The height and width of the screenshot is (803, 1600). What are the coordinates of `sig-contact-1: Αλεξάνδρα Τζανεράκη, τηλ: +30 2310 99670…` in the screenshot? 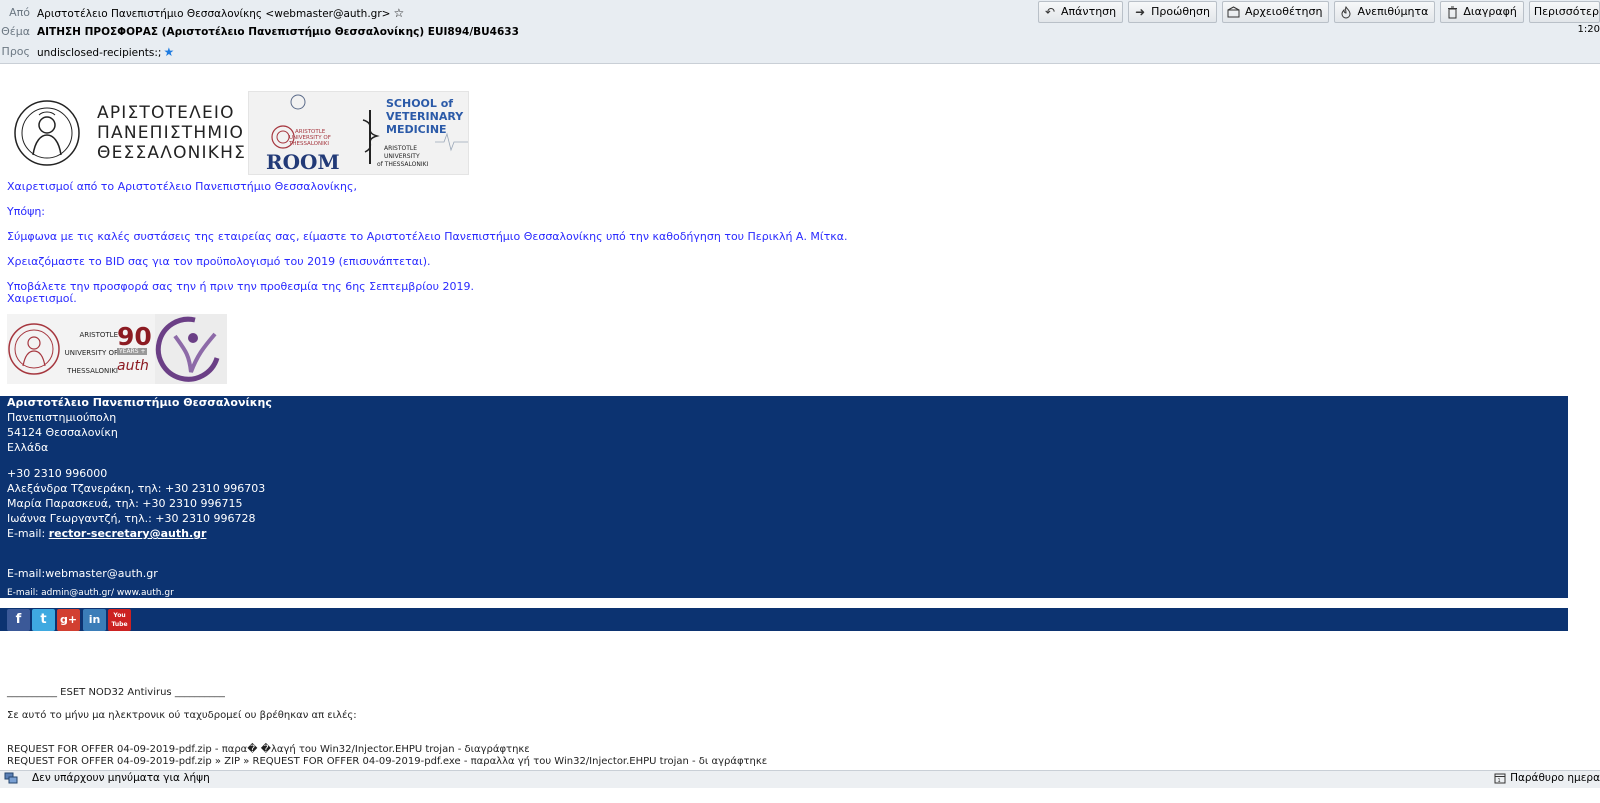 It's located at (136, 488).